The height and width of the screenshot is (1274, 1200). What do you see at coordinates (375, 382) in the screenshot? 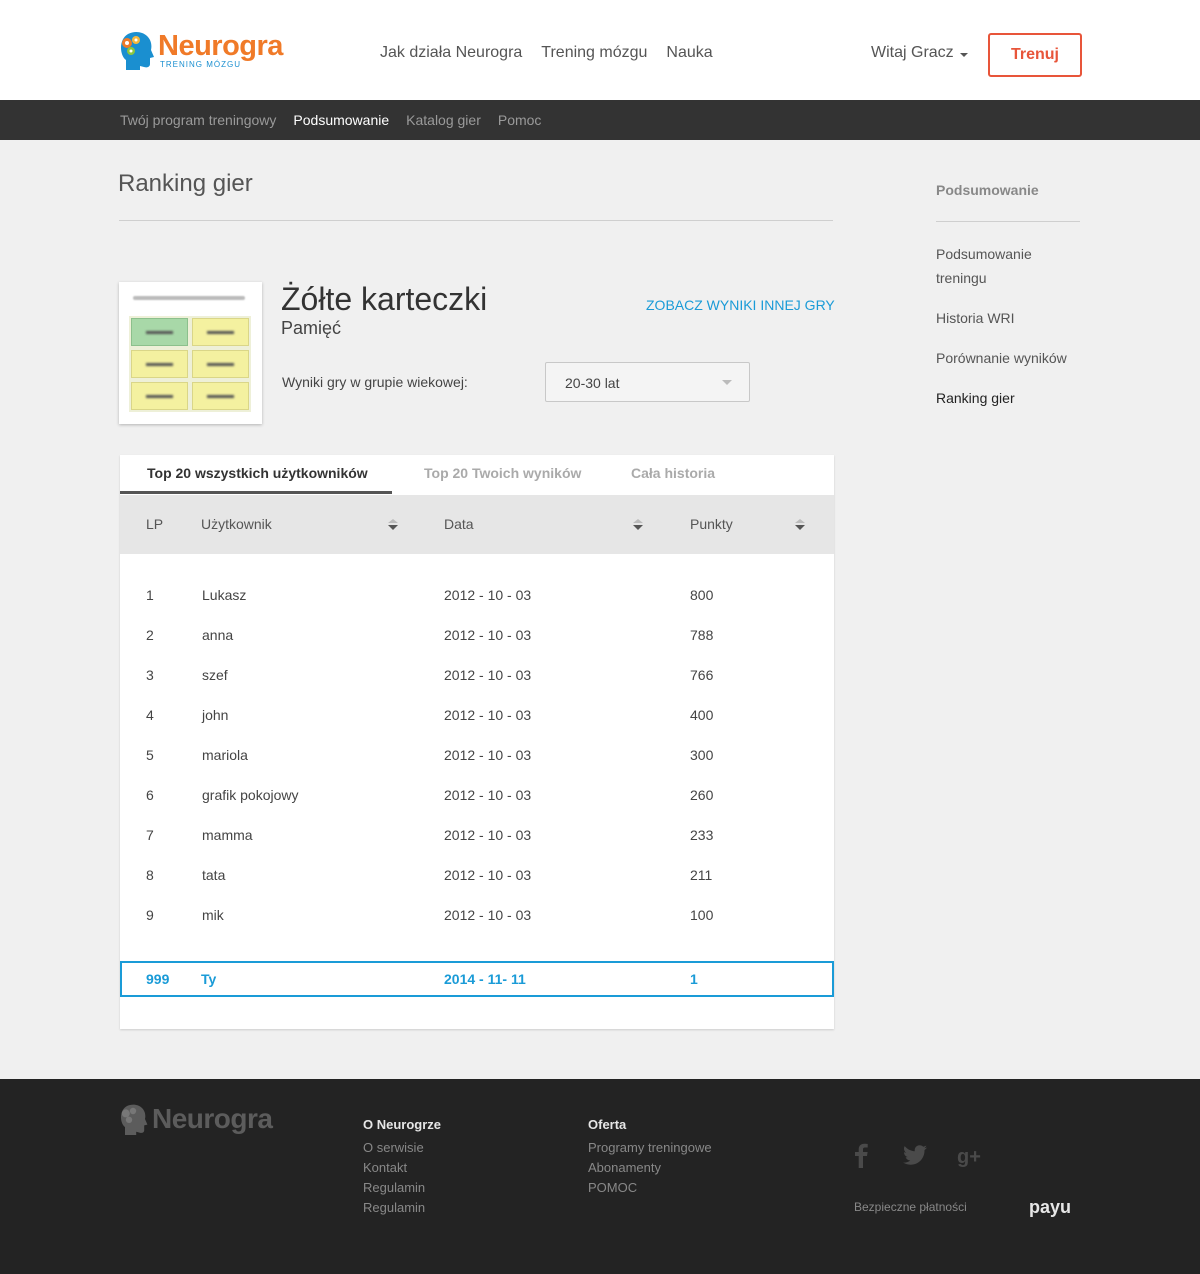
I see `age-group-label: Wyniki gry w grupie wiekowej:` at bounding box center [375, 382].